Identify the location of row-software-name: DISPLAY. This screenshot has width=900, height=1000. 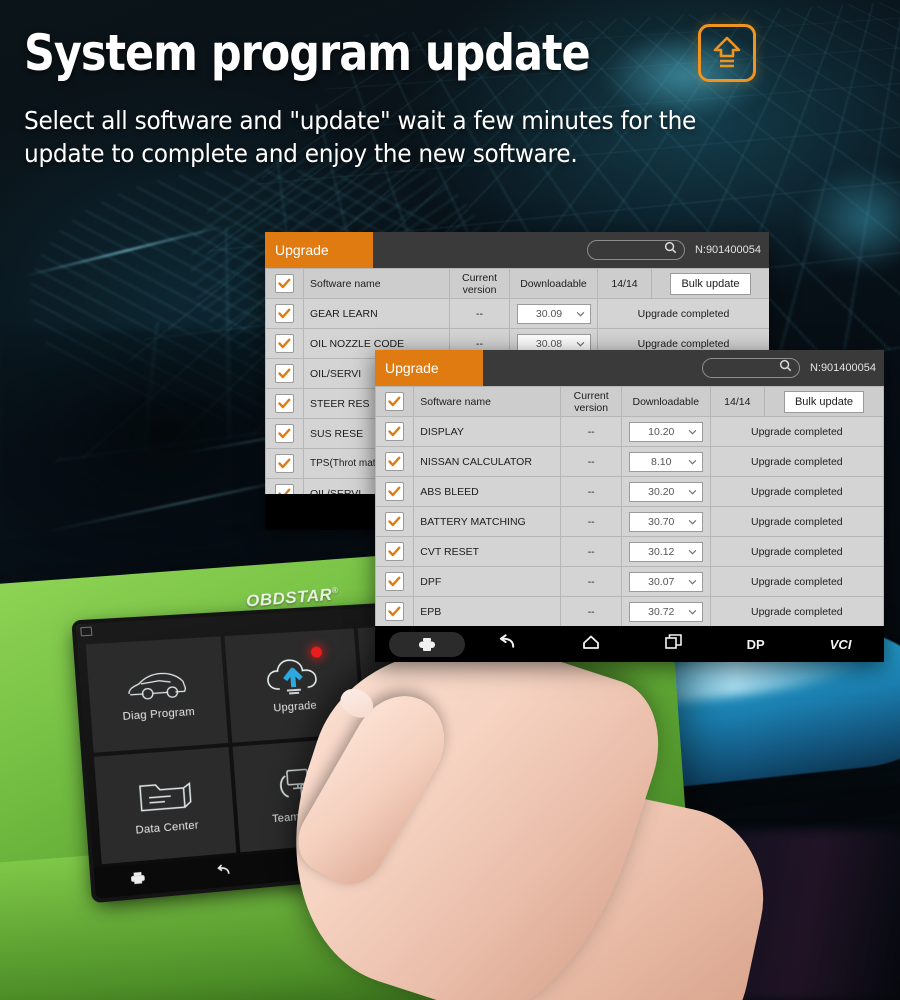
(487, 431).